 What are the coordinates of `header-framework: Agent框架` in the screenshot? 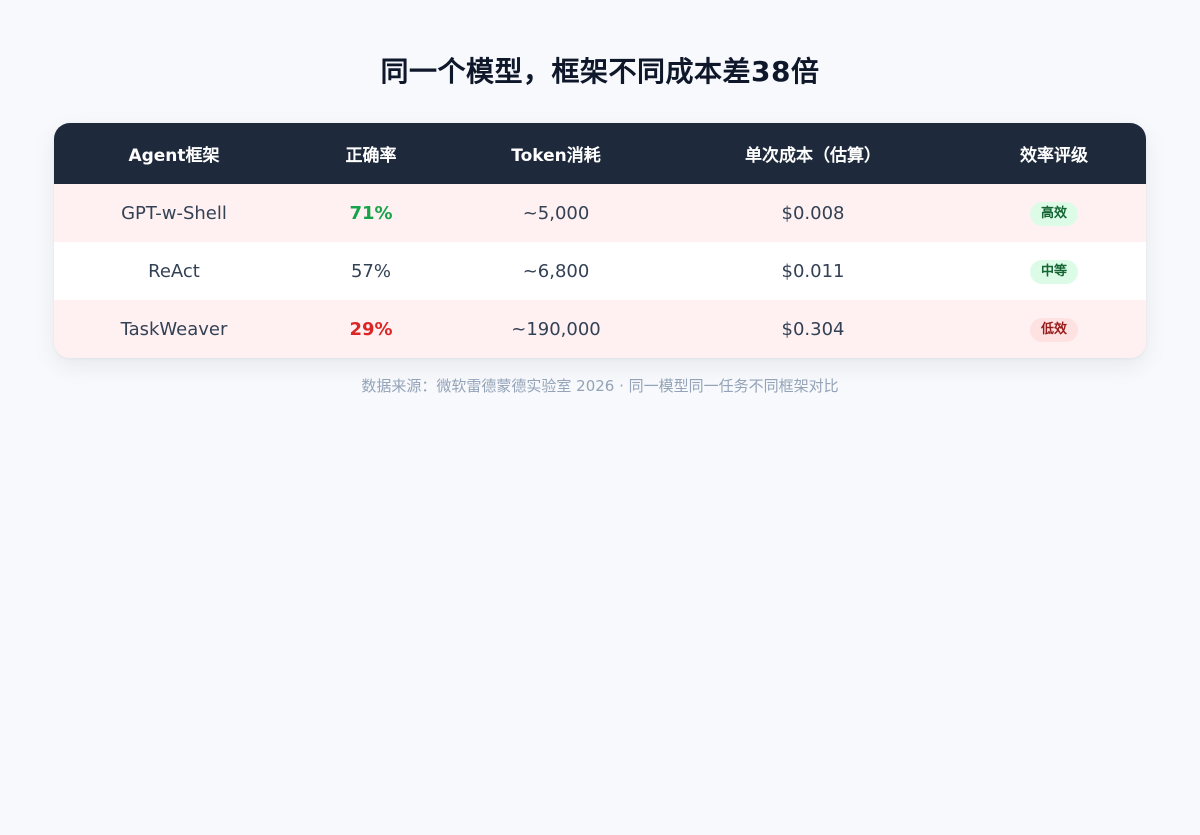 It's located at (174, 156).